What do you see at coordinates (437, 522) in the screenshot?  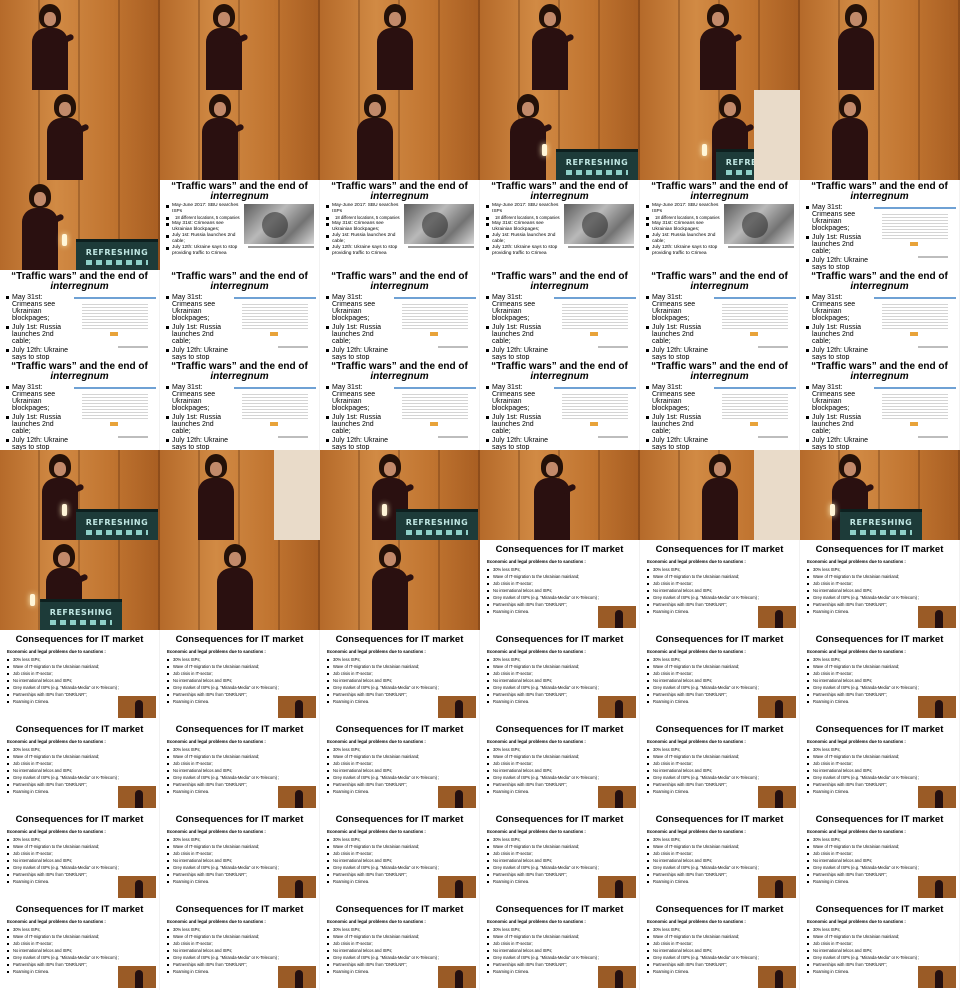 I see `podium-label: REFRESHING` at bounding box center [437, 522].